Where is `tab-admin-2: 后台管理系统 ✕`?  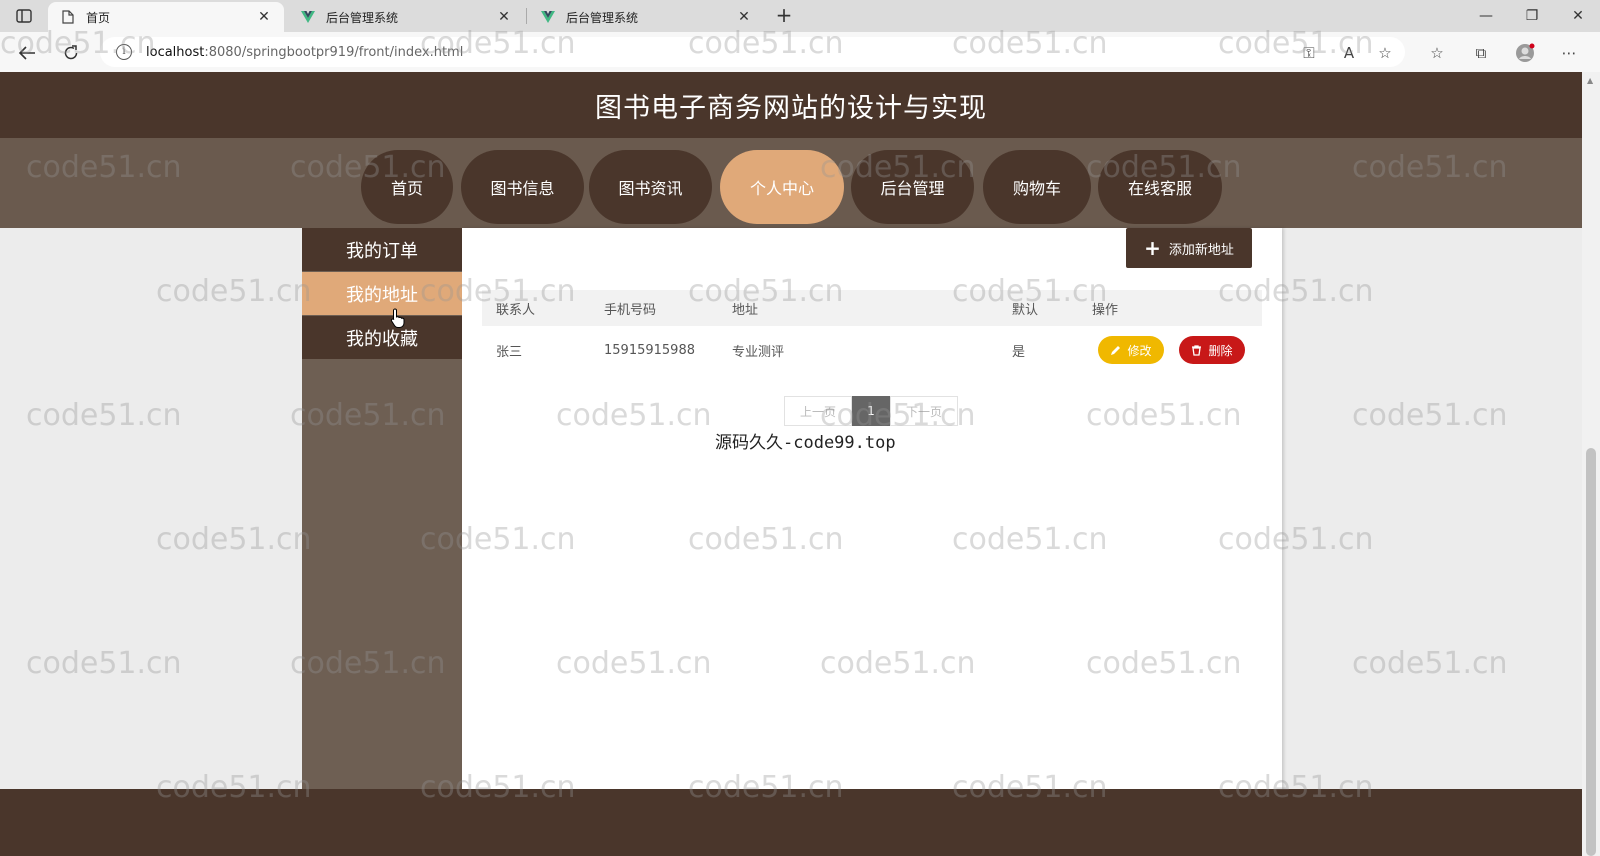 tab-admin-2: 后台管理系统 ✕ is located at coordinates (646, 17).